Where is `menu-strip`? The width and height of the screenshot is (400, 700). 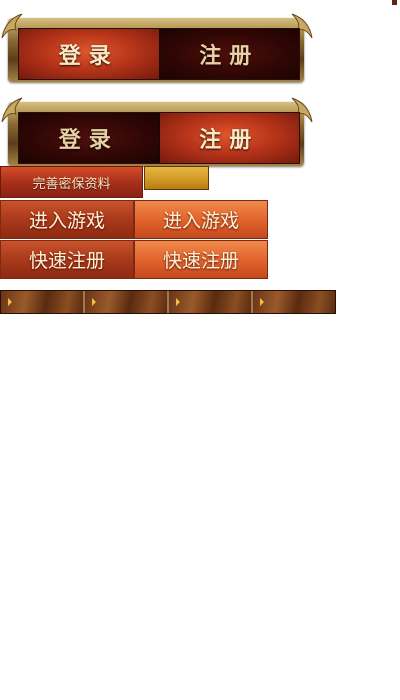 menu-strip is located at coordinates (168, 302).